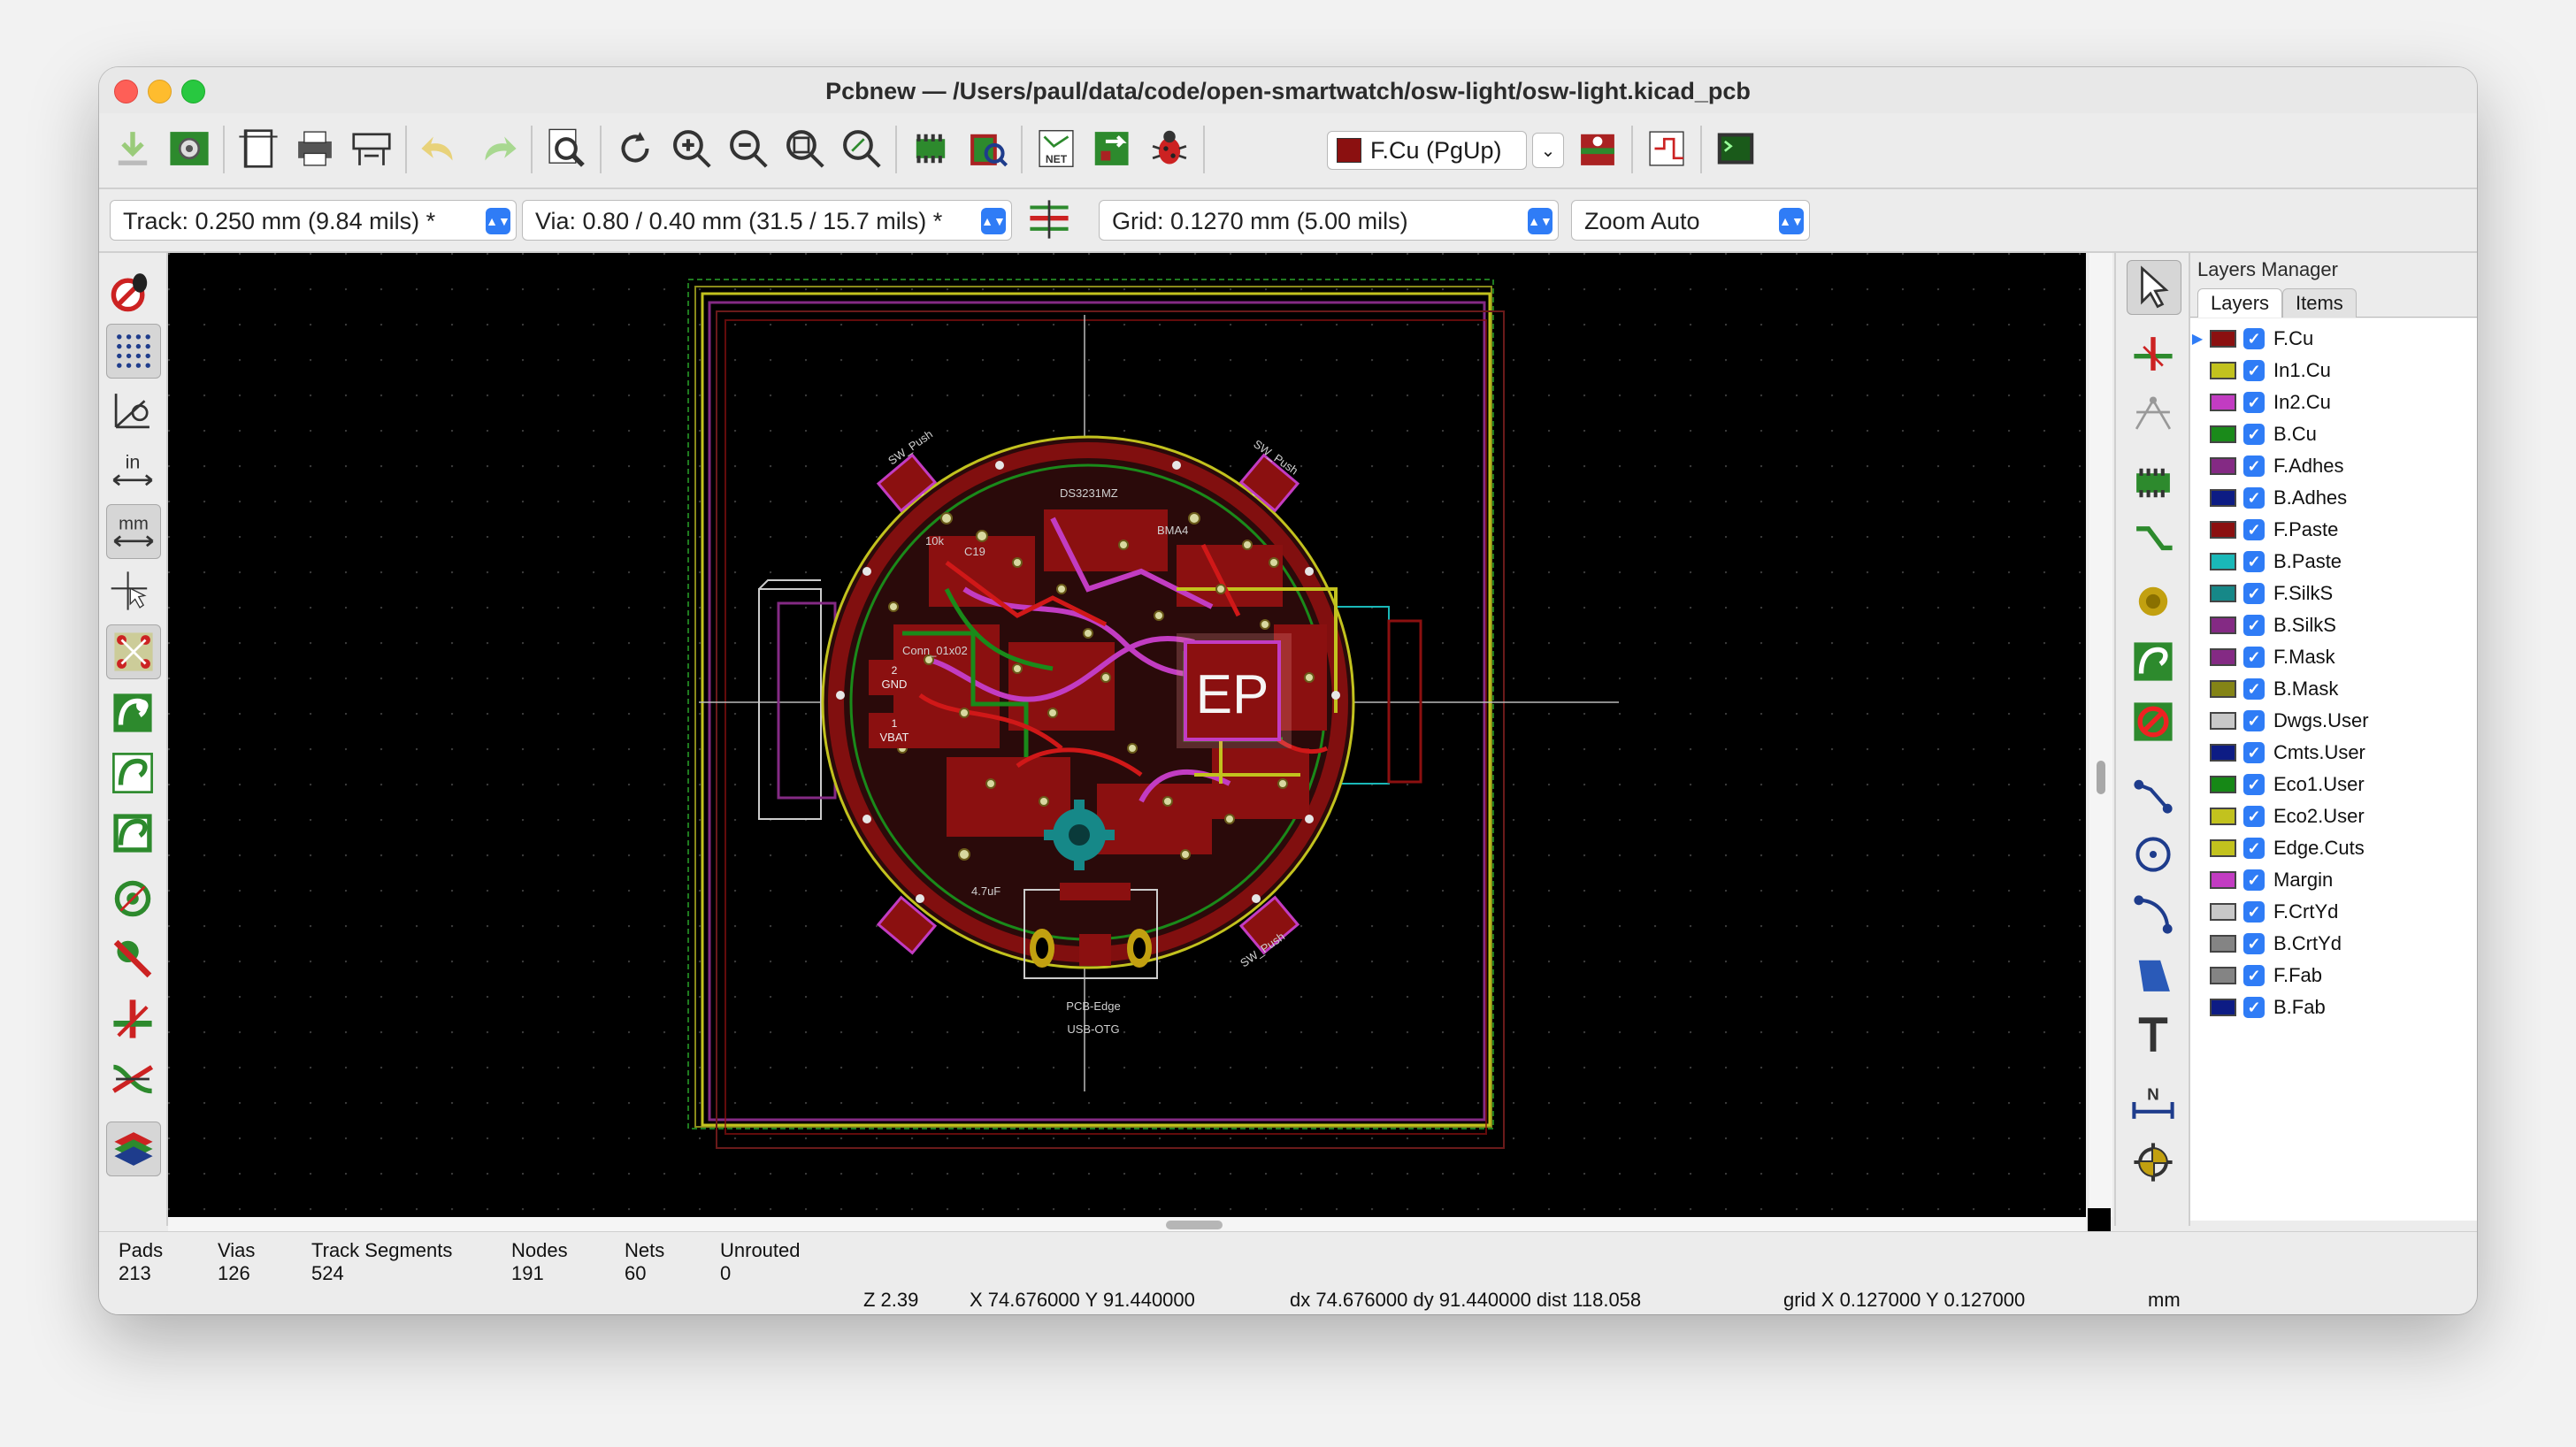 The height and width of the screenshot is (1447, 2576). I want to click on zoom-selection-icon, so click(861, 148).